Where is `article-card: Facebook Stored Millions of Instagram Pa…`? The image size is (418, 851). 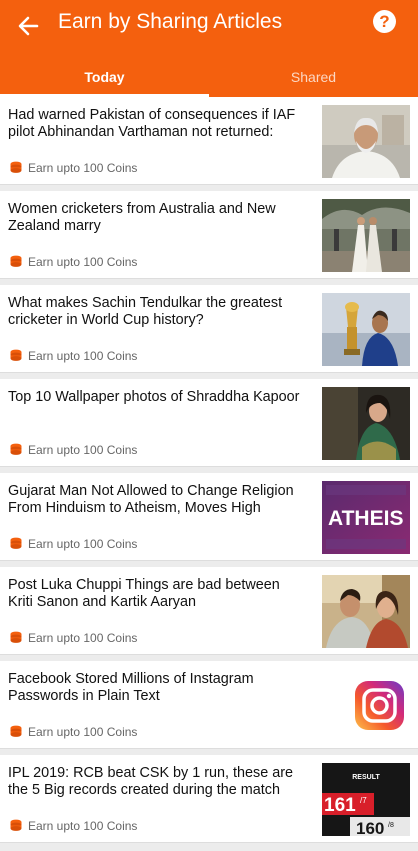
article-card: Facebook Stored Millions of Instagram Pa… is located at coordinates (209, 705).